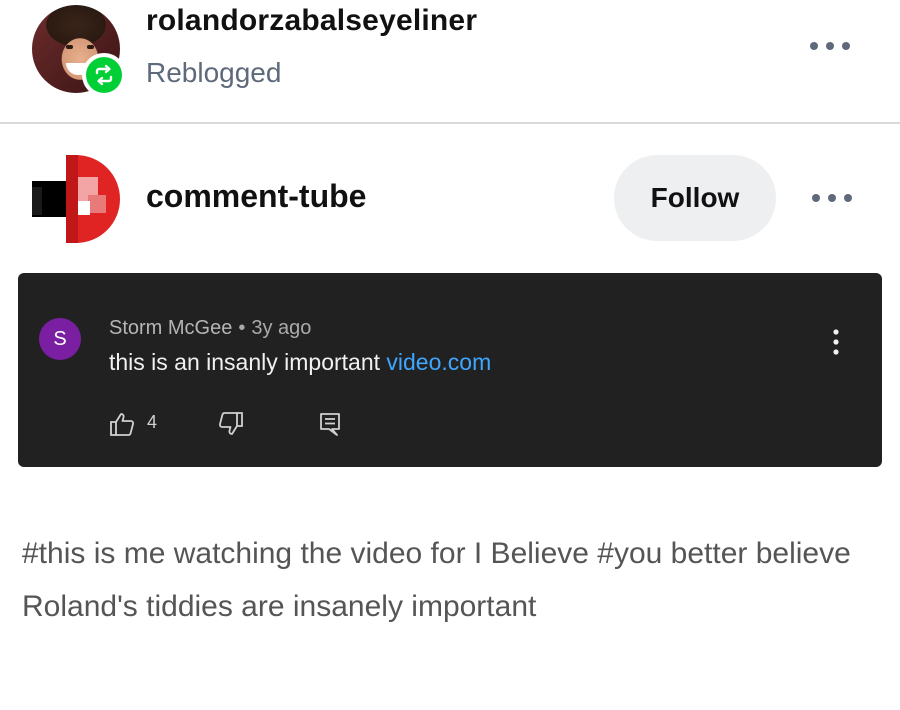 The image size is (900, 710). Describe the element at coordinates (256, 196) in the screenshot. I see `blog-name: comment-tube` at that location.